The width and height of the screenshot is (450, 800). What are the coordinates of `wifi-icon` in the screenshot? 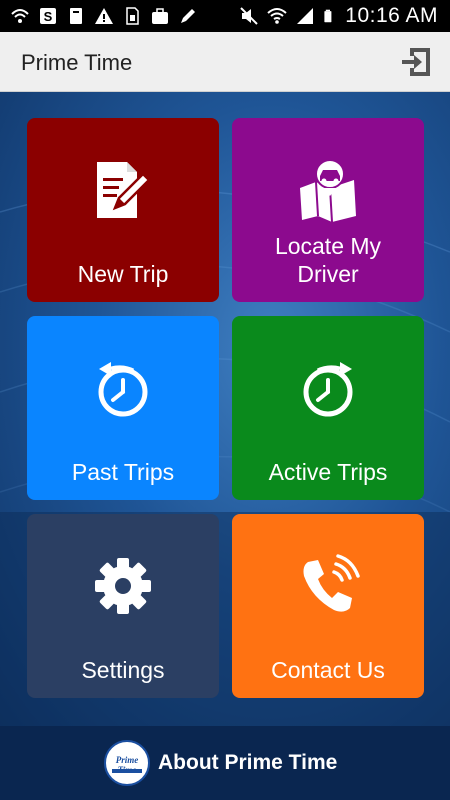 It's located at (20, 16).